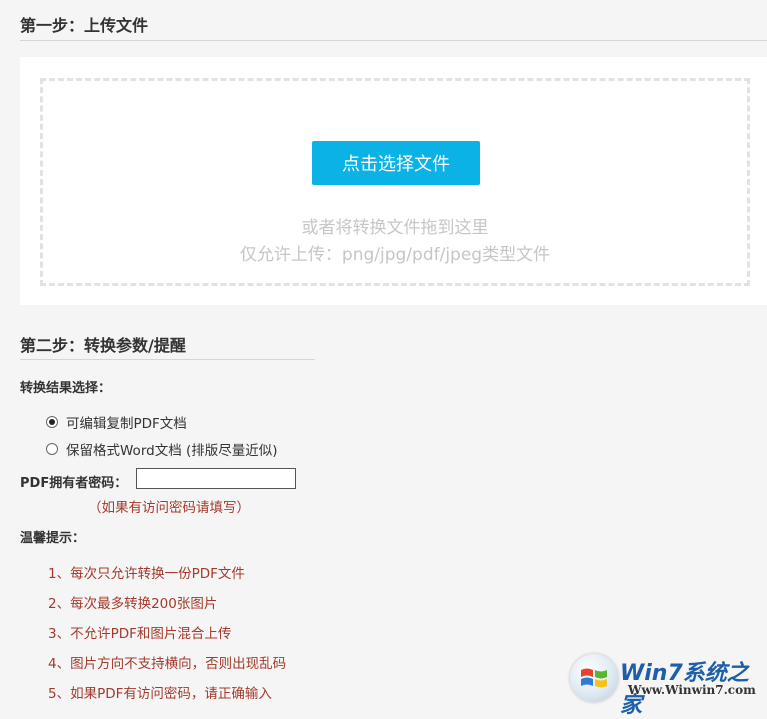 The width and height of the screenshot is (767, 719). What do you see at coordinates (169, 508) in the screenshot?
I see `password-note: （如果有访问密码请填写）` at bounding box center [169, 508].